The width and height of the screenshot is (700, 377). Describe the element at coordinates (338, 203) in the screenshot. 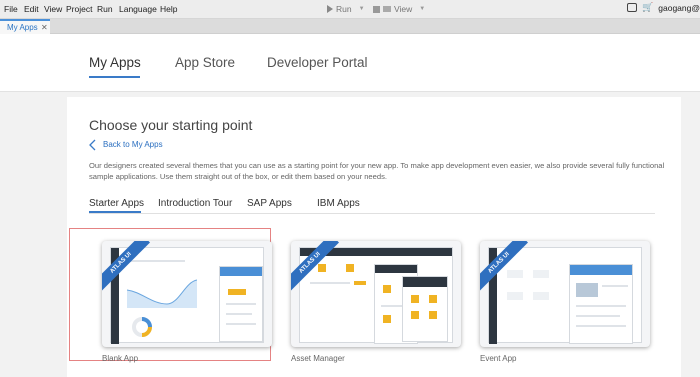

I see `tab-ibm-apps: IBM Apps` at that location.